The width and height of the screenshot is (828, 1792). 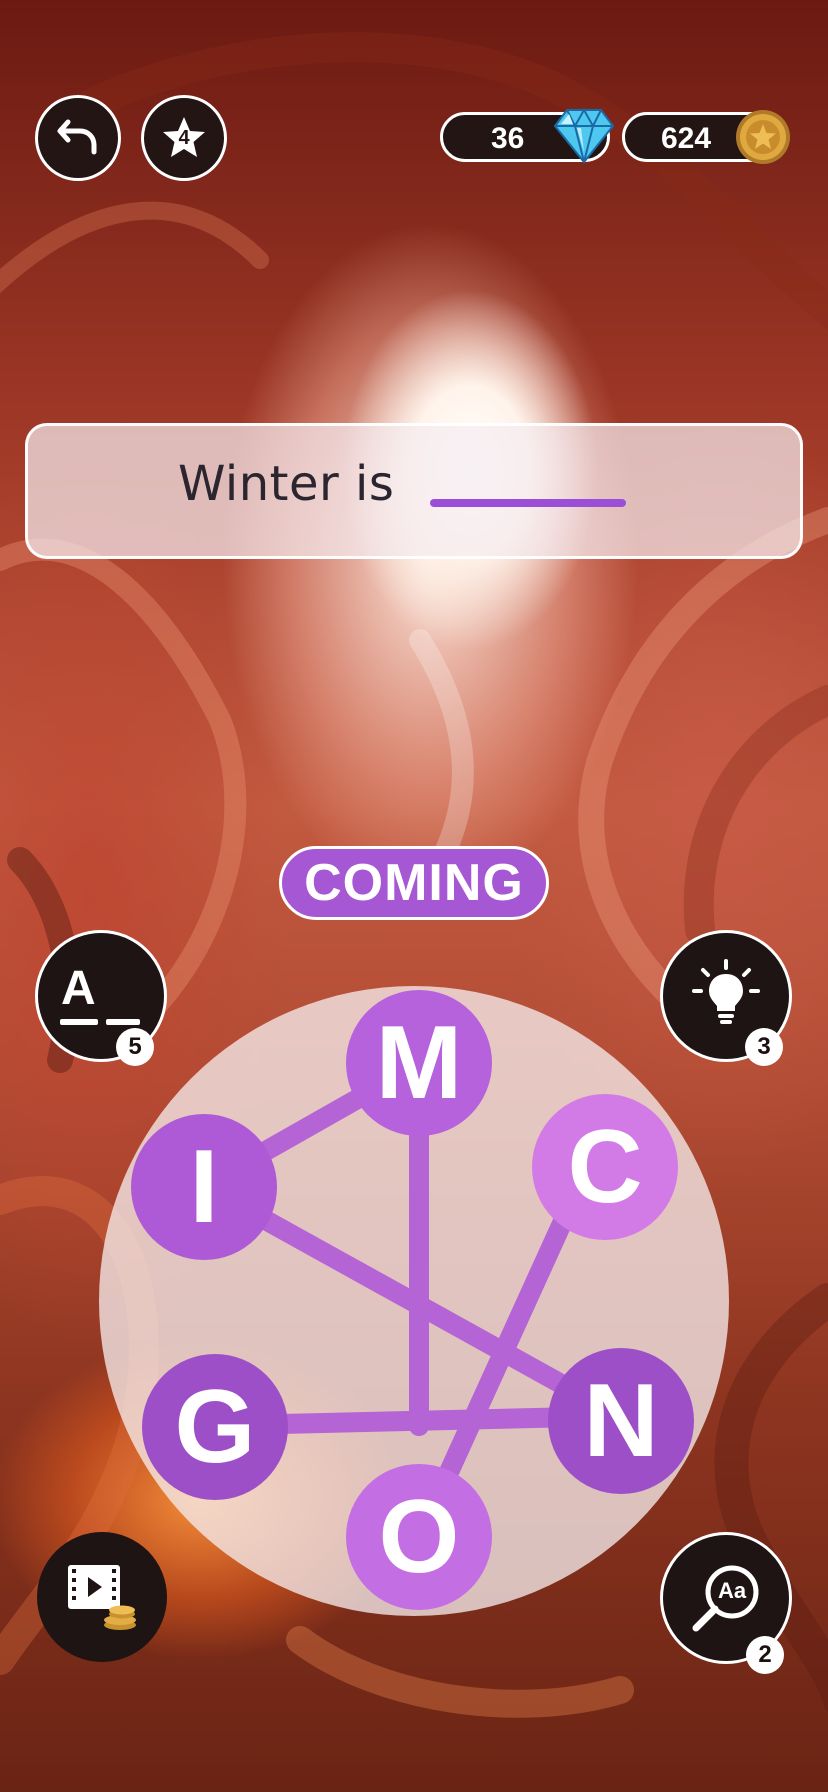 What do you see at coordinates (414, 883) in the screenshot?
I see `current-word-display: COMING` at bounding box center [414, 883].